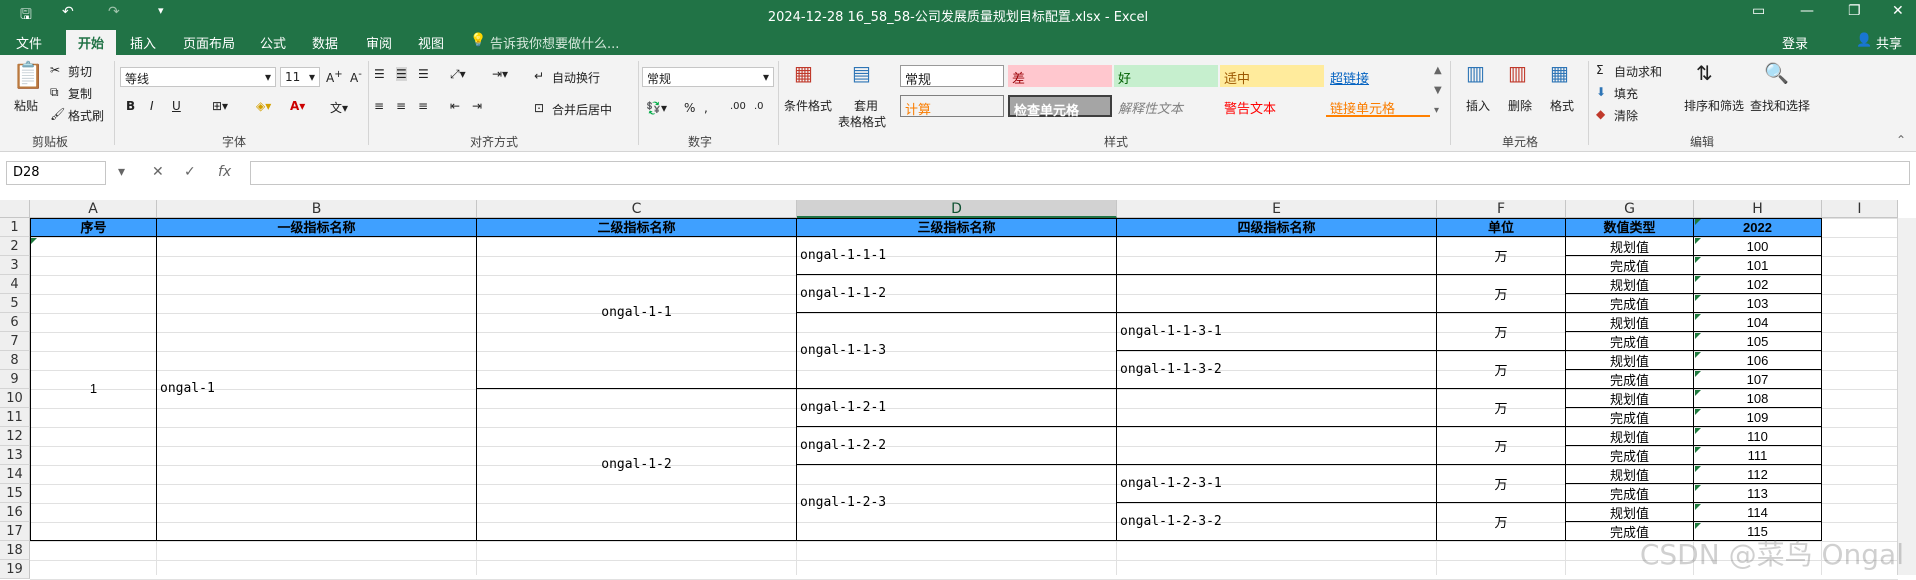 This screenshot has height=580, width=1916. What do you see at coordinates (1780, 105) in the screenshot?
I see `find-select-button: 查找和选择` at bounding box center [1780, 105].